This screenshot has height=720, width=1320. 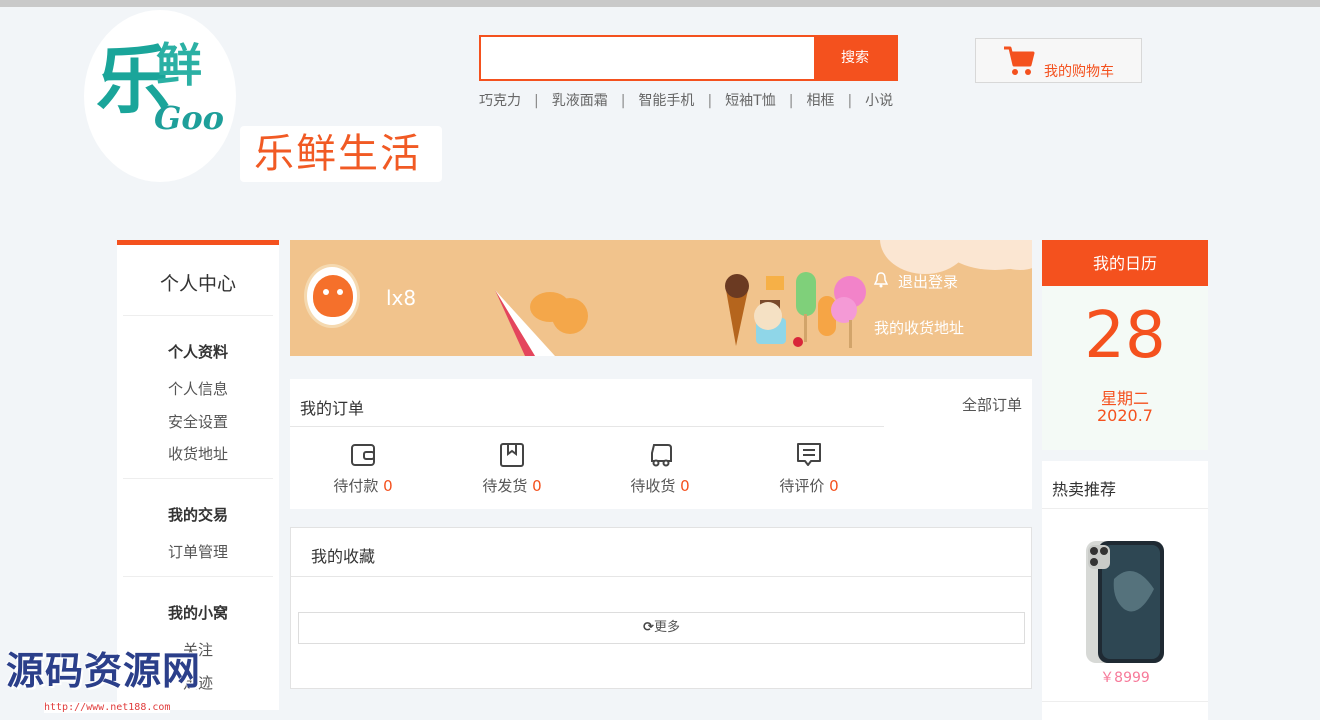 What do you see at coordinates (649, 58) in the screenshot?
I see `search-input` at bounding box center [649, 58].